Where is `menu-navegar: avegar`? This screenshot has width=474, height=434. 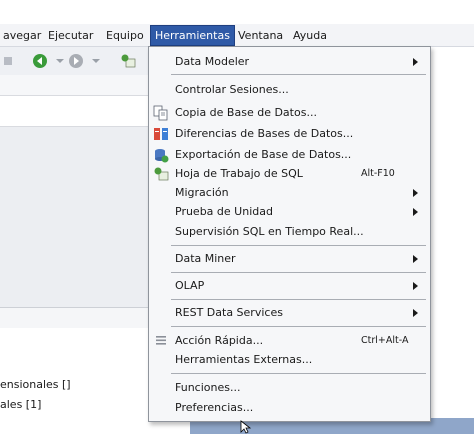
menu-navegar: avegar is located at coordinates (22, 36).